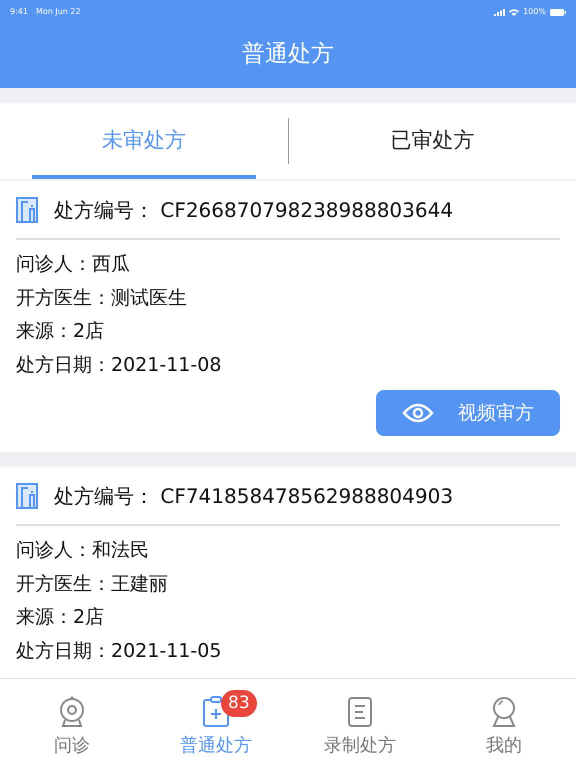 This screenshot has height=768, width=576. What do you see at coordinates (254, 210) in the screenshot?
I see `prescription-number: 处方编号： CF266870798238988803644` at bounding box center [254, 210].